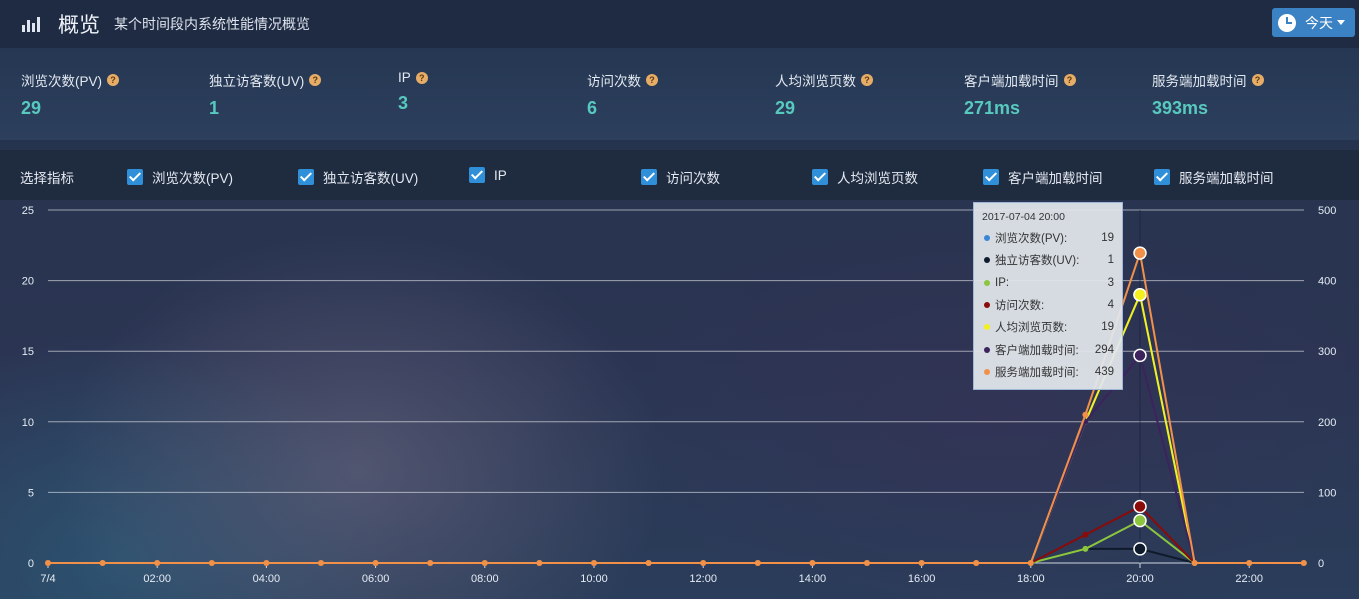 The height and width of the screenshot is (599, 1359). What do you see at coordinates (1249, 579) in the screenshot?
I see `x-tick-label: 22:00` at bounding box center [1249, 579].